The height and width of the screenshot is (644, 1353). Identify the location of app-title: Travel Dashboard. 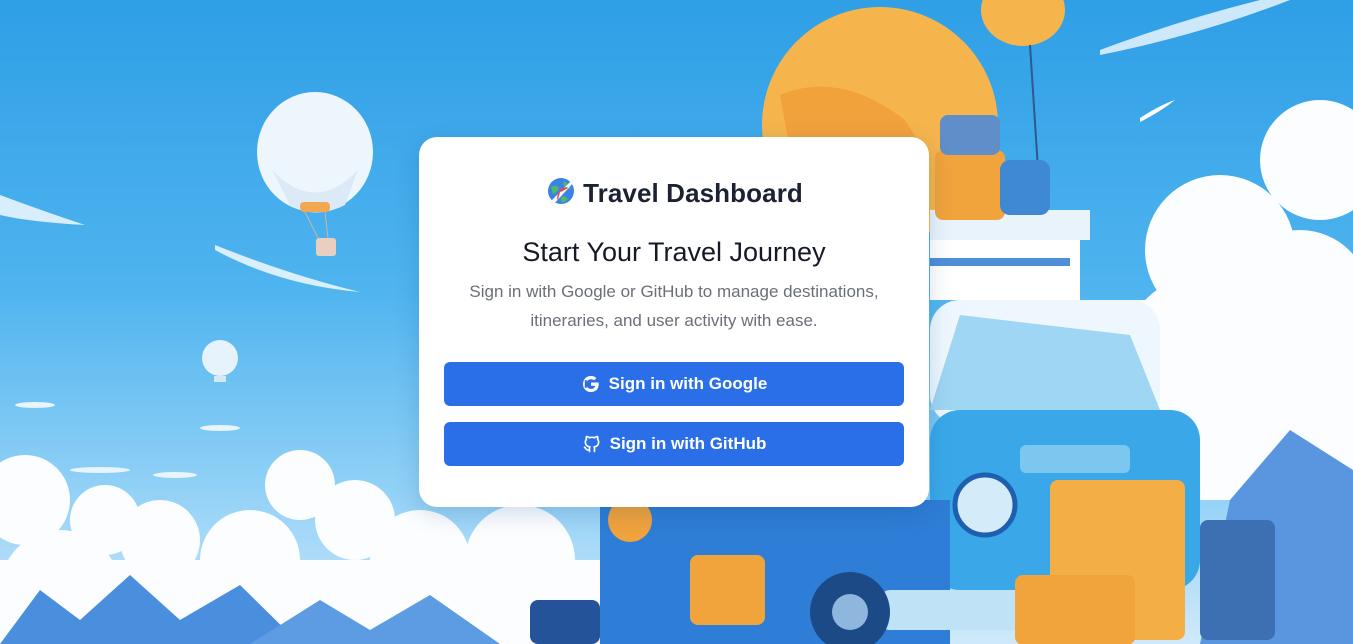
(693, 193).